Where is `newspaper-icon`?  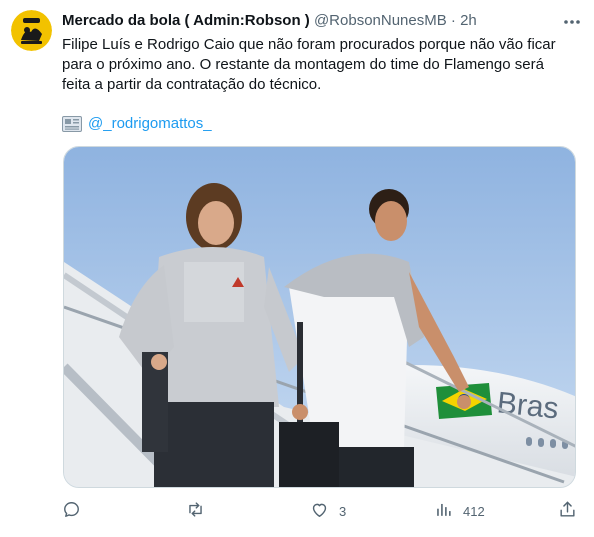
newspaper-icon is located at coordinates (72, 124).